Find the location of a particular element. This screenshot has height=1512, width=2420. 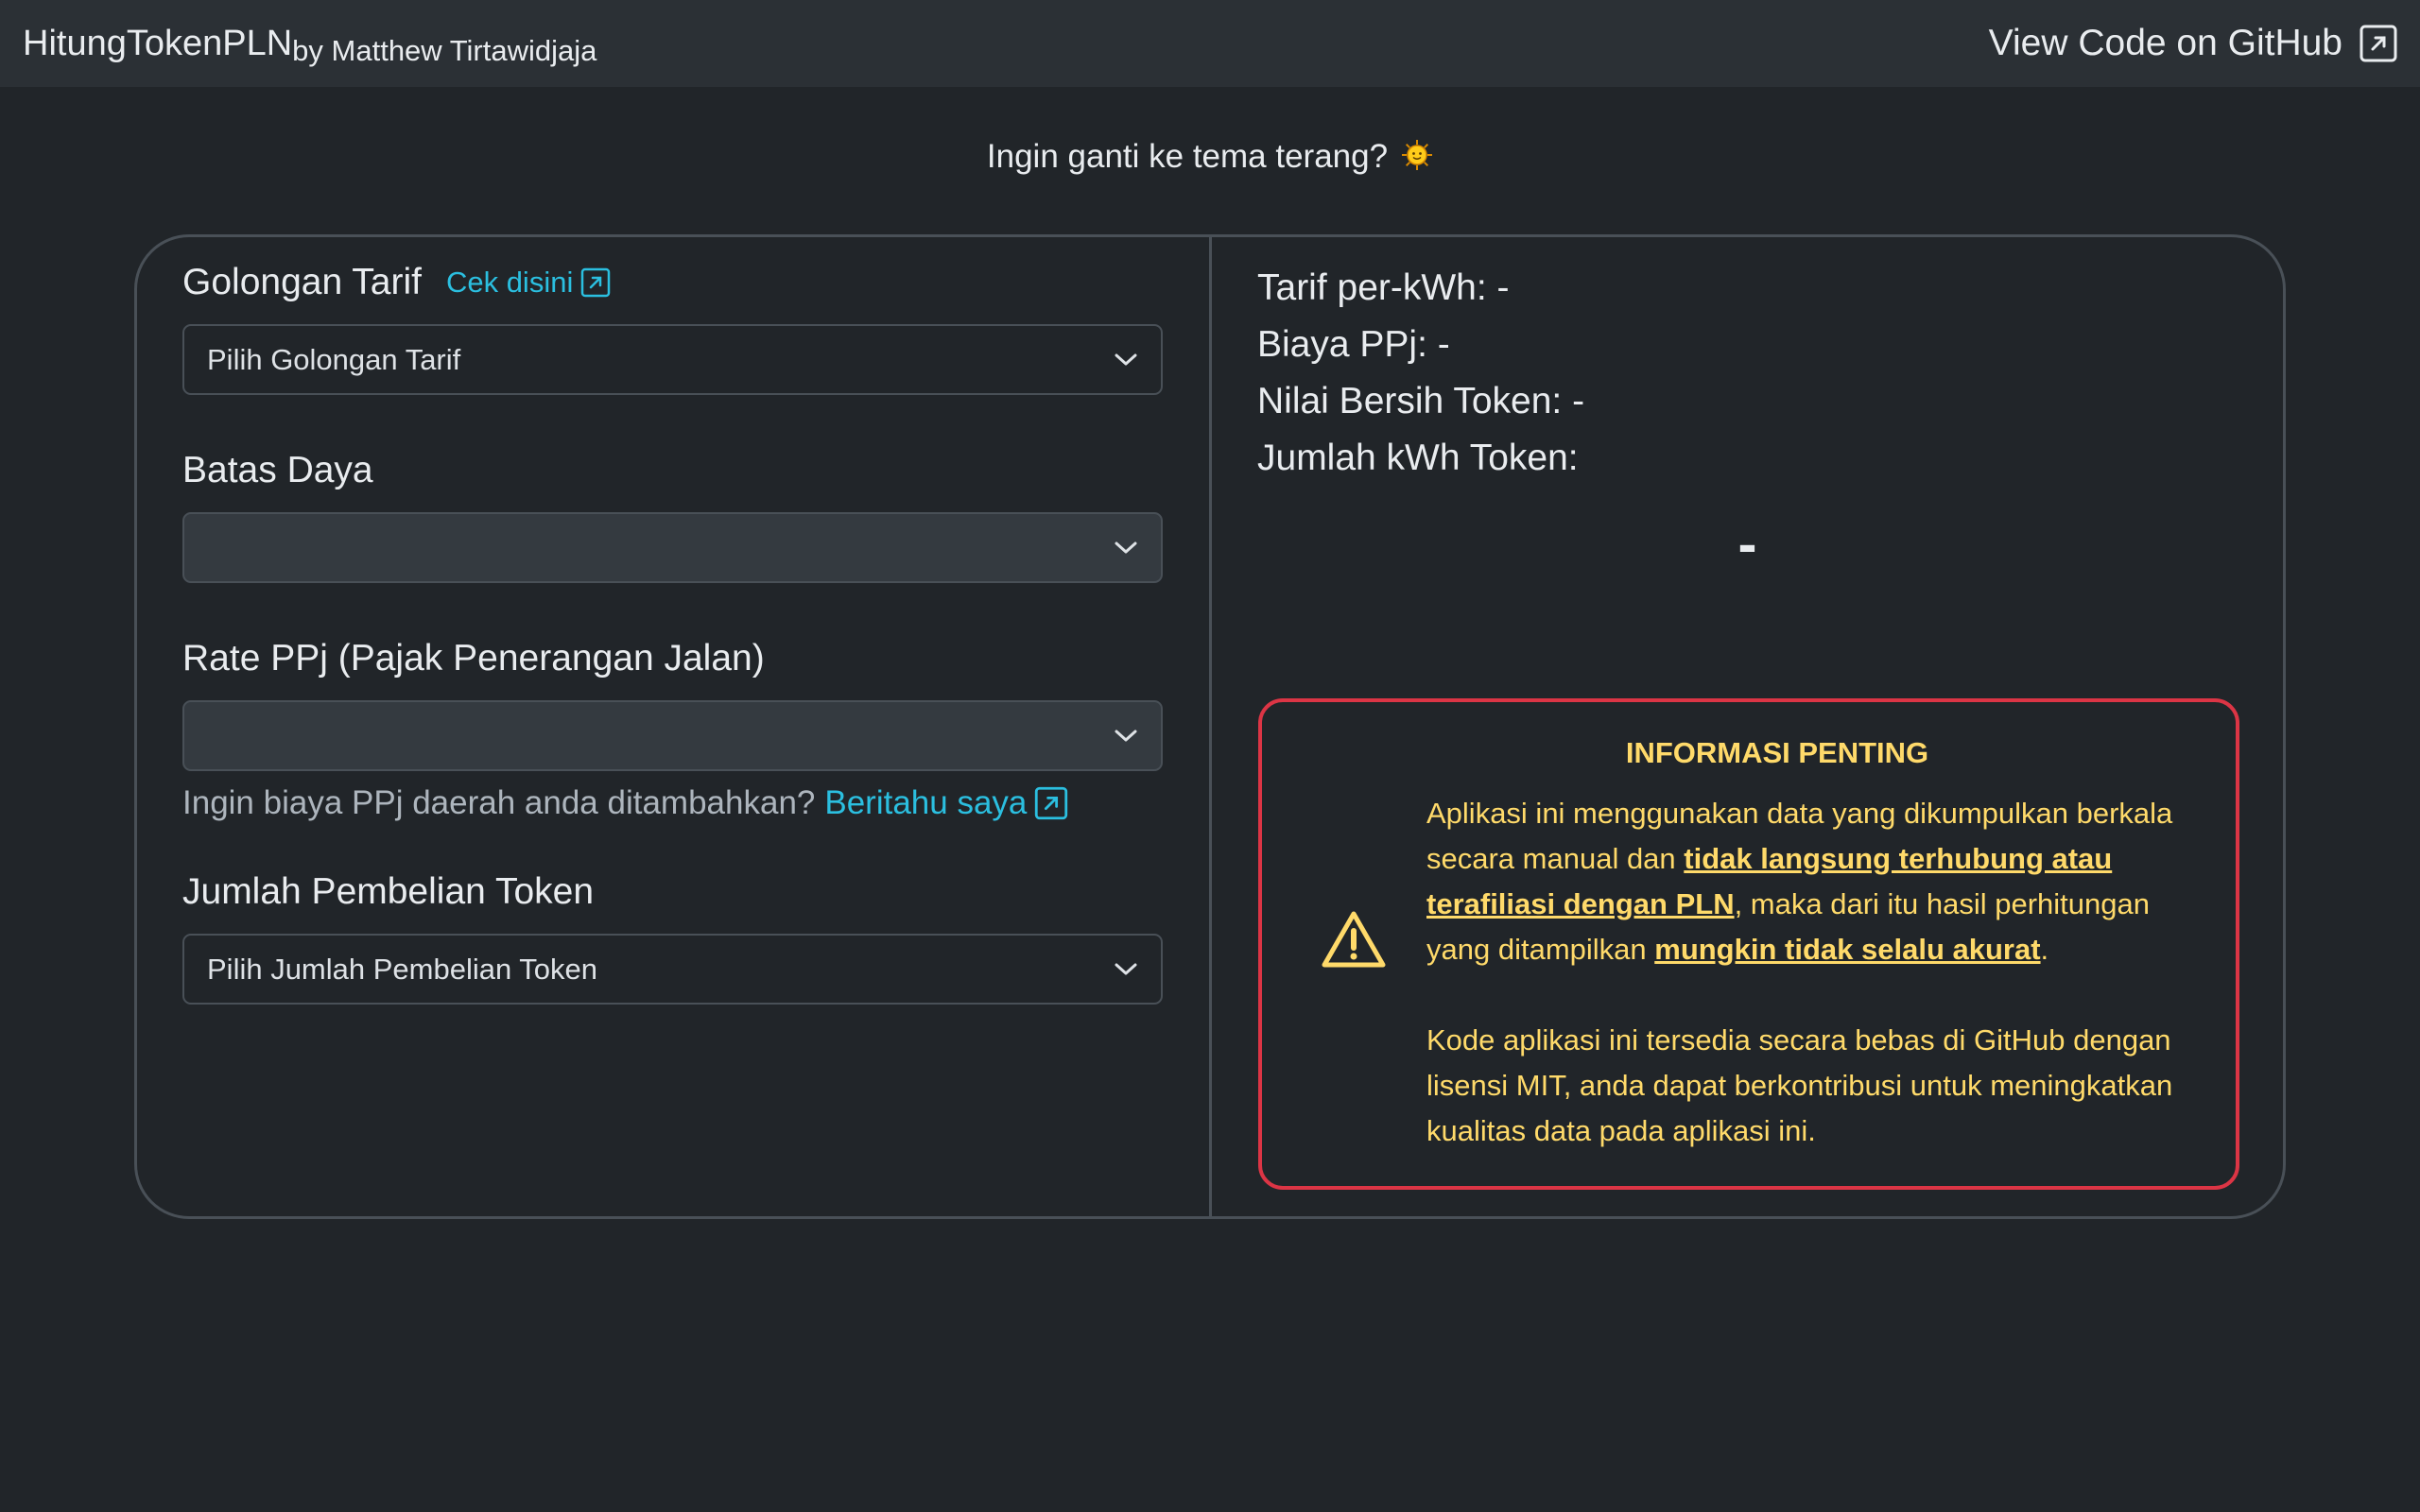

tariff-per-kwh: Tarif per-kWh: - is located at coordinates (1383, 287).